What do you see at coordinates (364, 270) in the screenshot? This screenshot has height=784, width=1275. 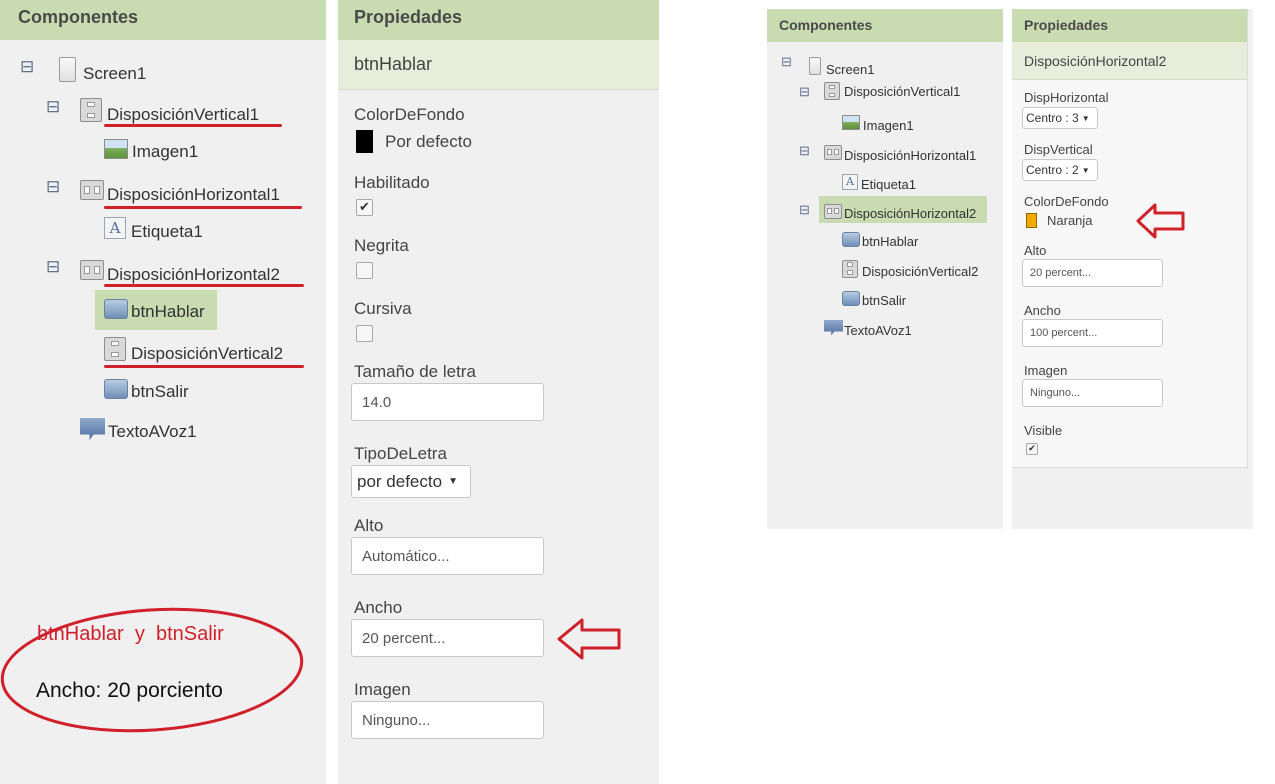 I see `negrita-checkbox` at bounding box center [364, 270].